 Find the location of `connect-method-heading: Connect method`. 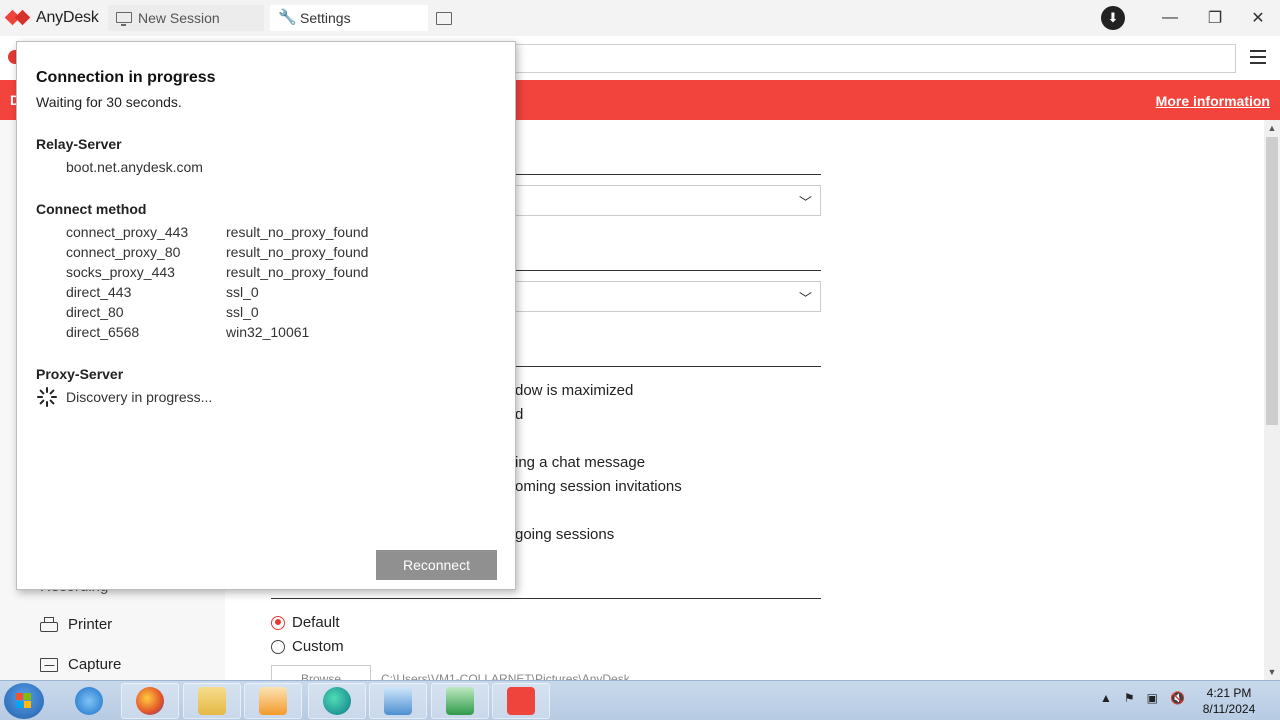

connect-method-heading: Connect method is located at coordinates (91, 209).